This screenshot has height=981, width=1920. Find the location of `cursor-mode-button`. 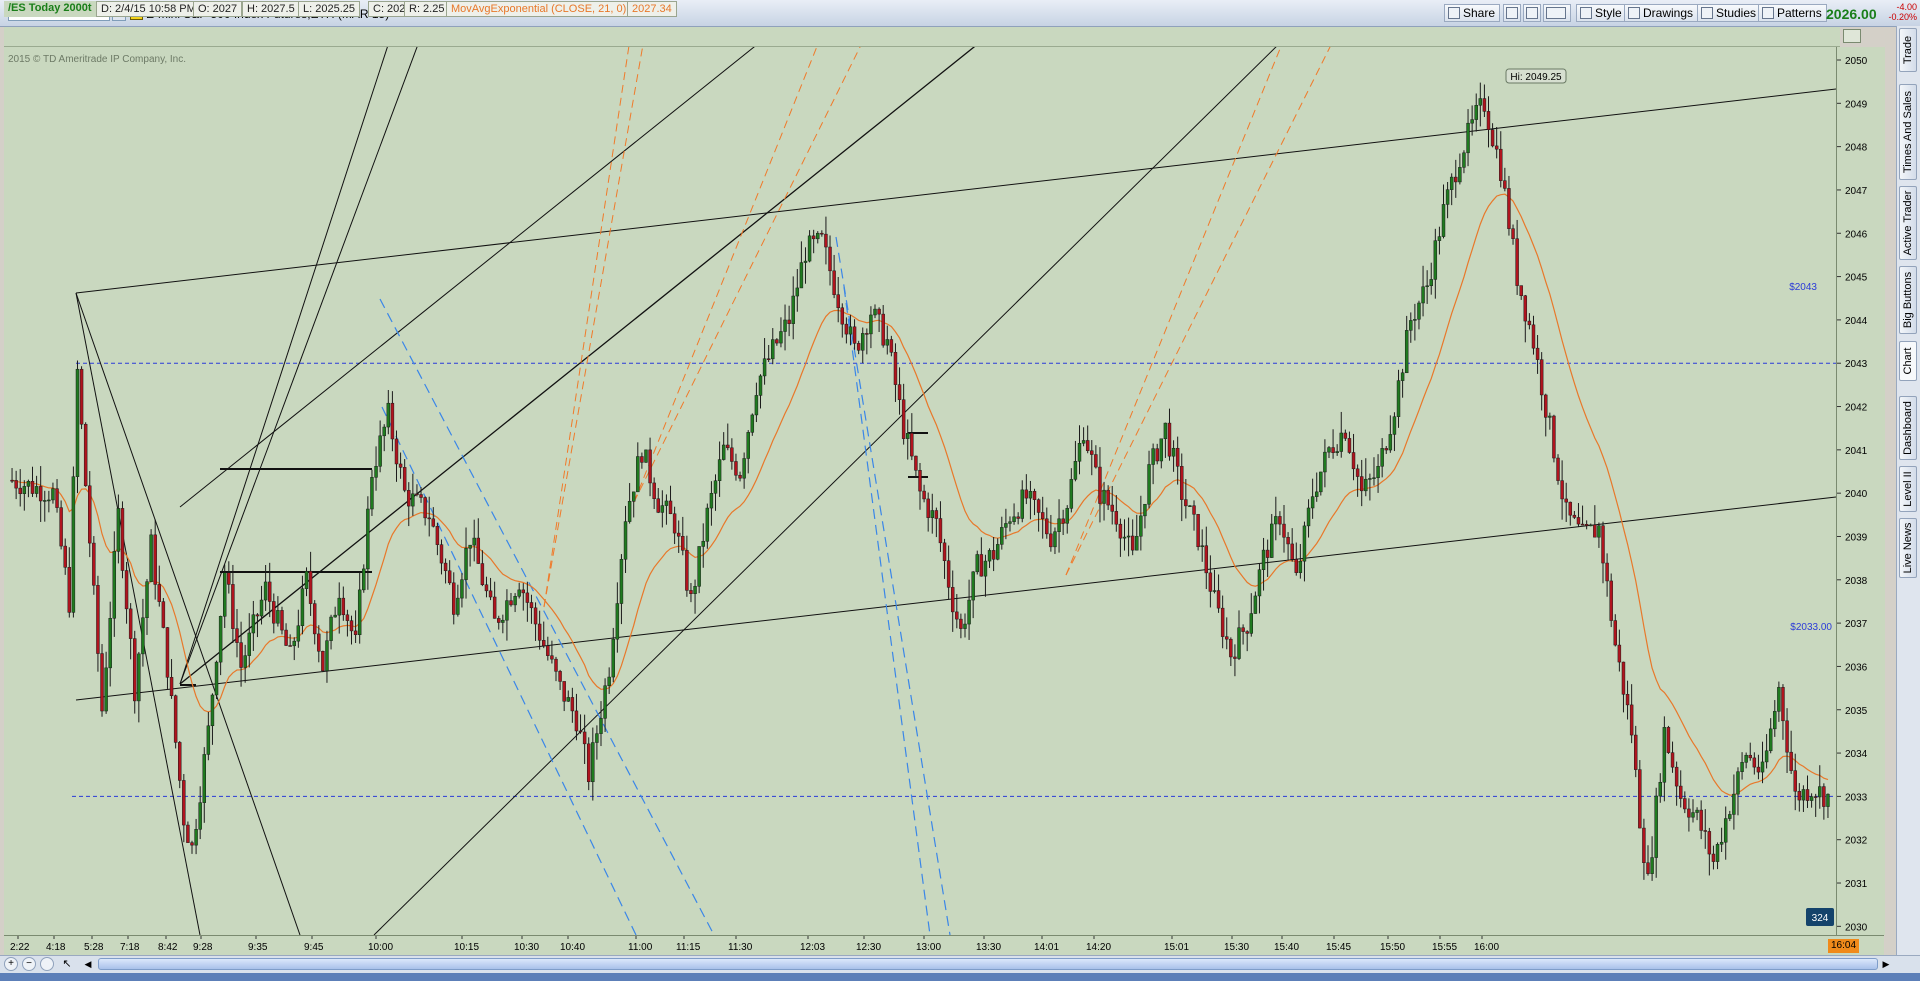

cursor-mode-button is located at coordinates (1557, 13).